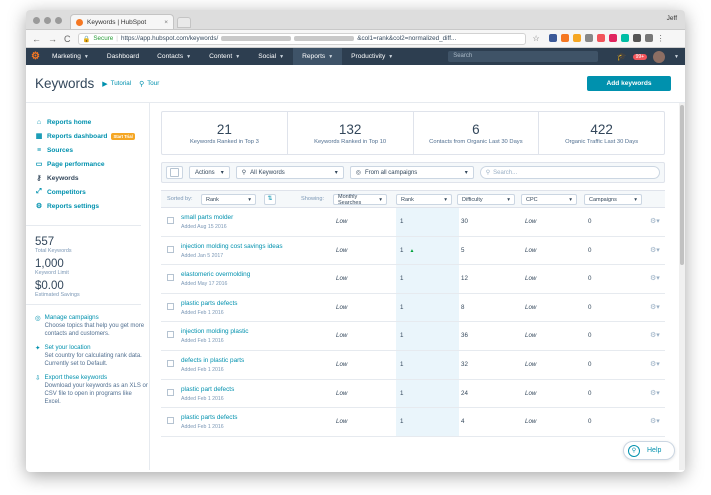  I want to click on column-select-campaigns: Campaigns ▾, so click(613, 199).